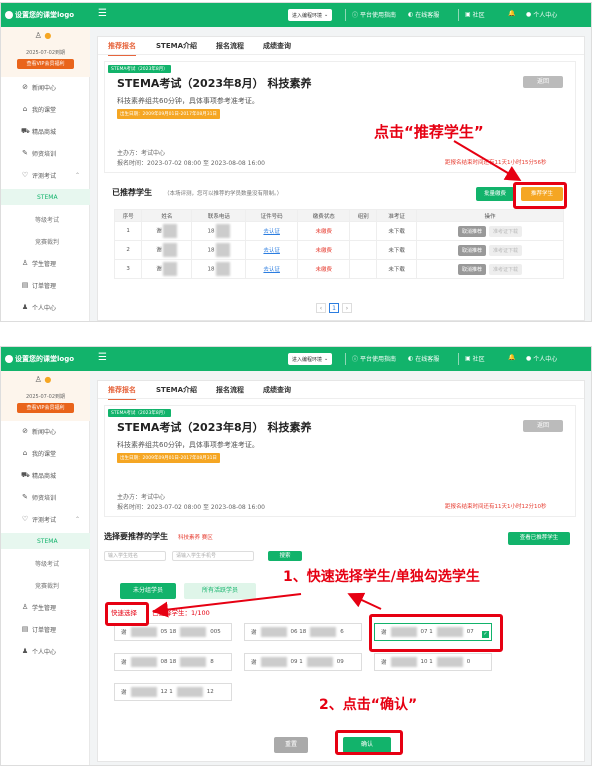  I want to click on annotation-arrow, so click(487, 161).